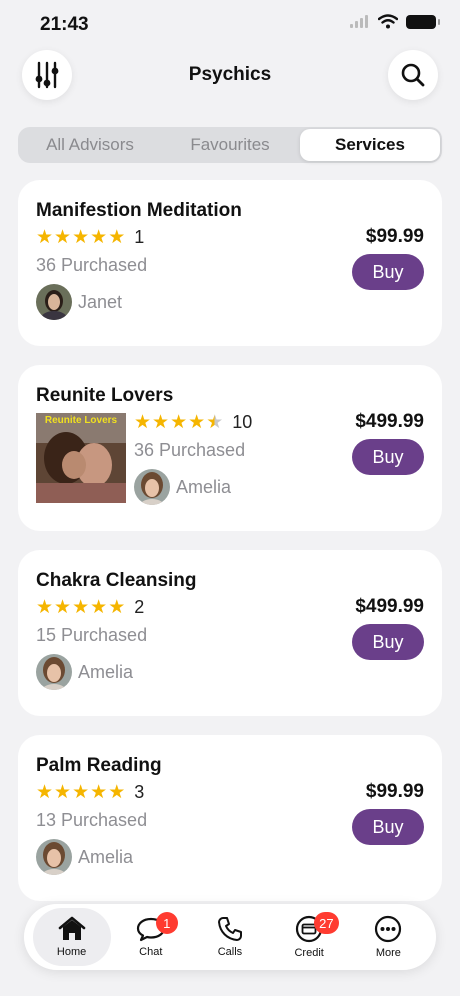 This screenshot has width=460, height=996. Describe the element at coordinates (388, 929) in the screenshot. I see `more-icon` at that location.